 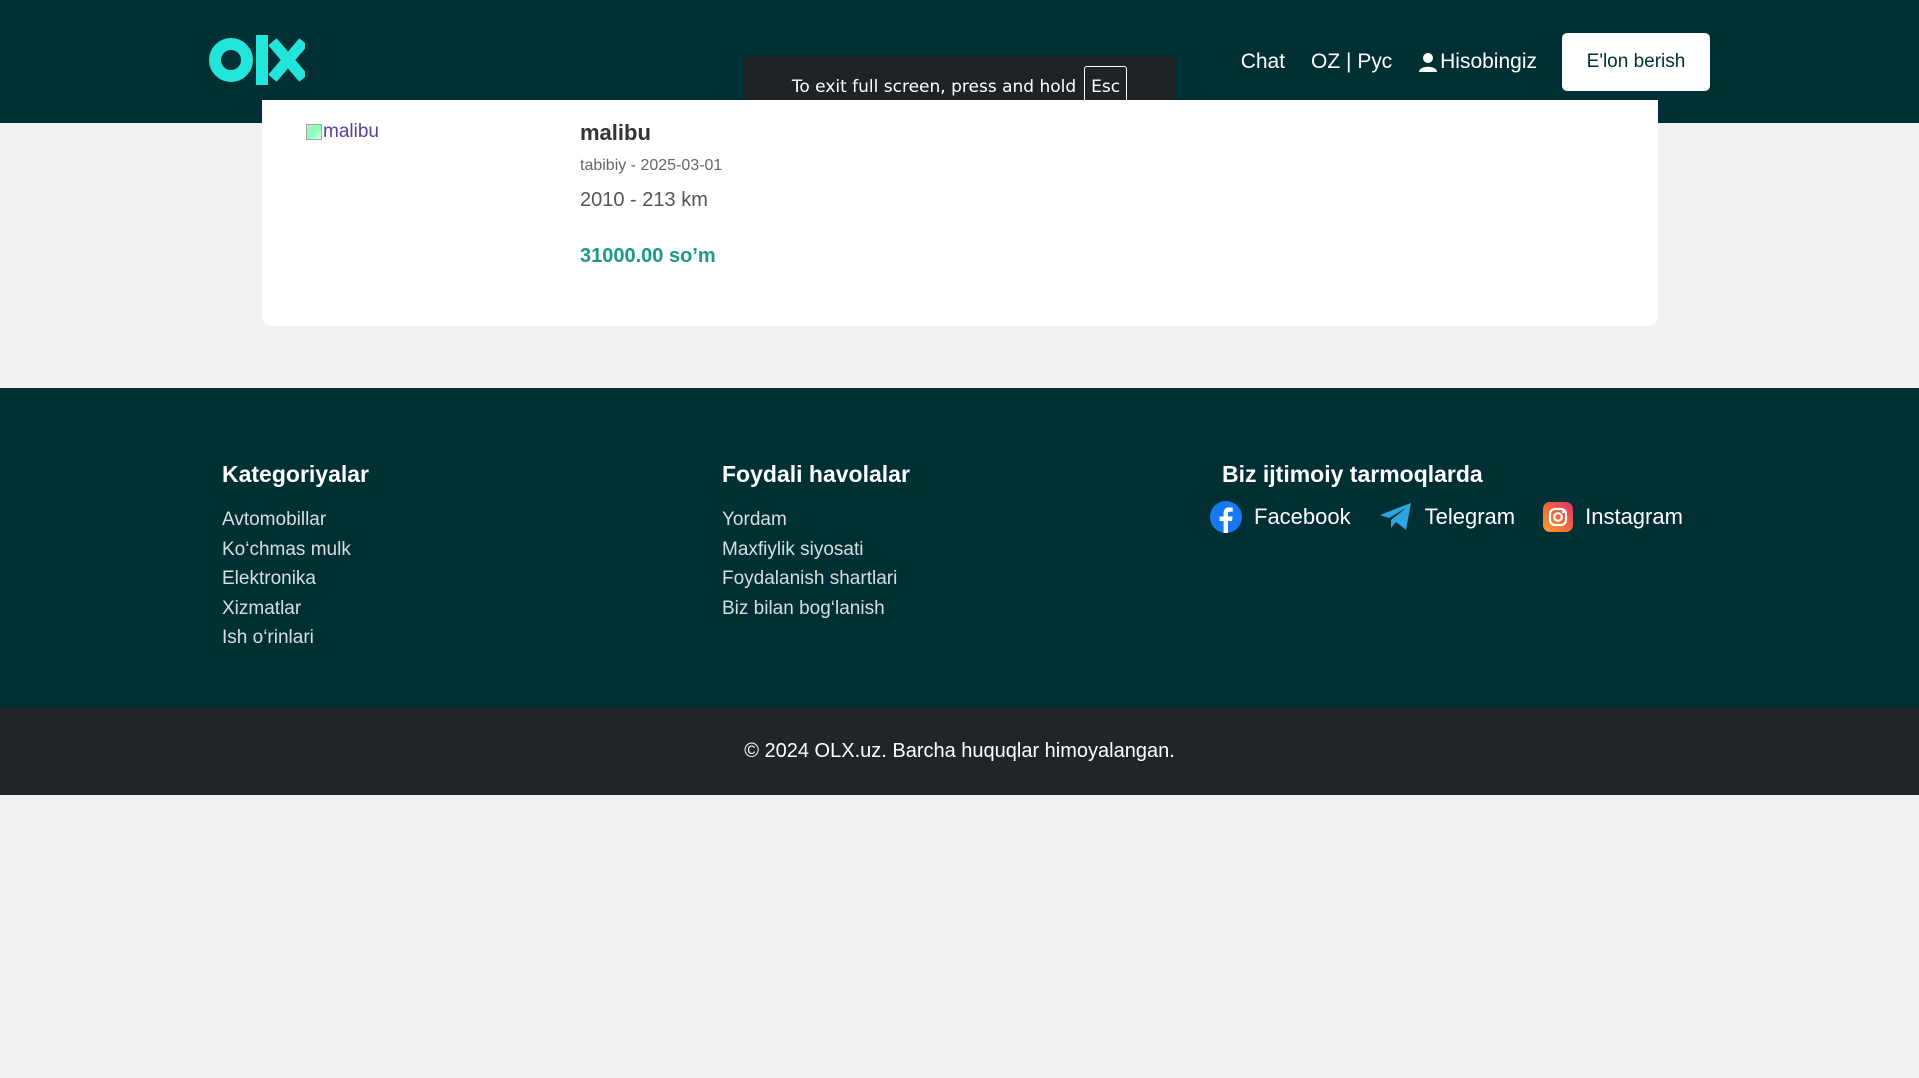 I want to click on main-nav: Chat OZ | Рус Hisobingiz E'lon berish, so click(x=1475, y=62).